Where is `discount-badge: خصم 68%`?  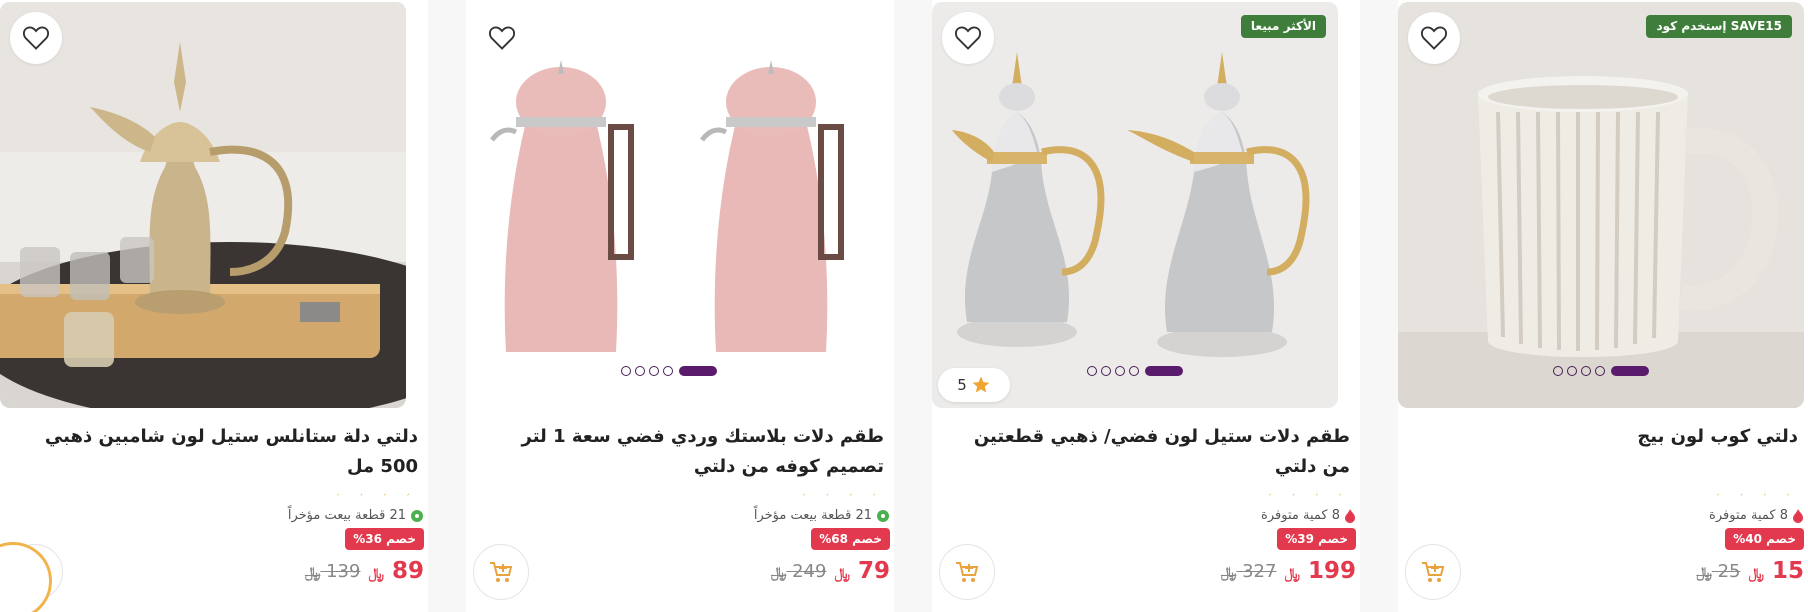 discount-badge: خصم 68% is located at coordinates (850, 539).